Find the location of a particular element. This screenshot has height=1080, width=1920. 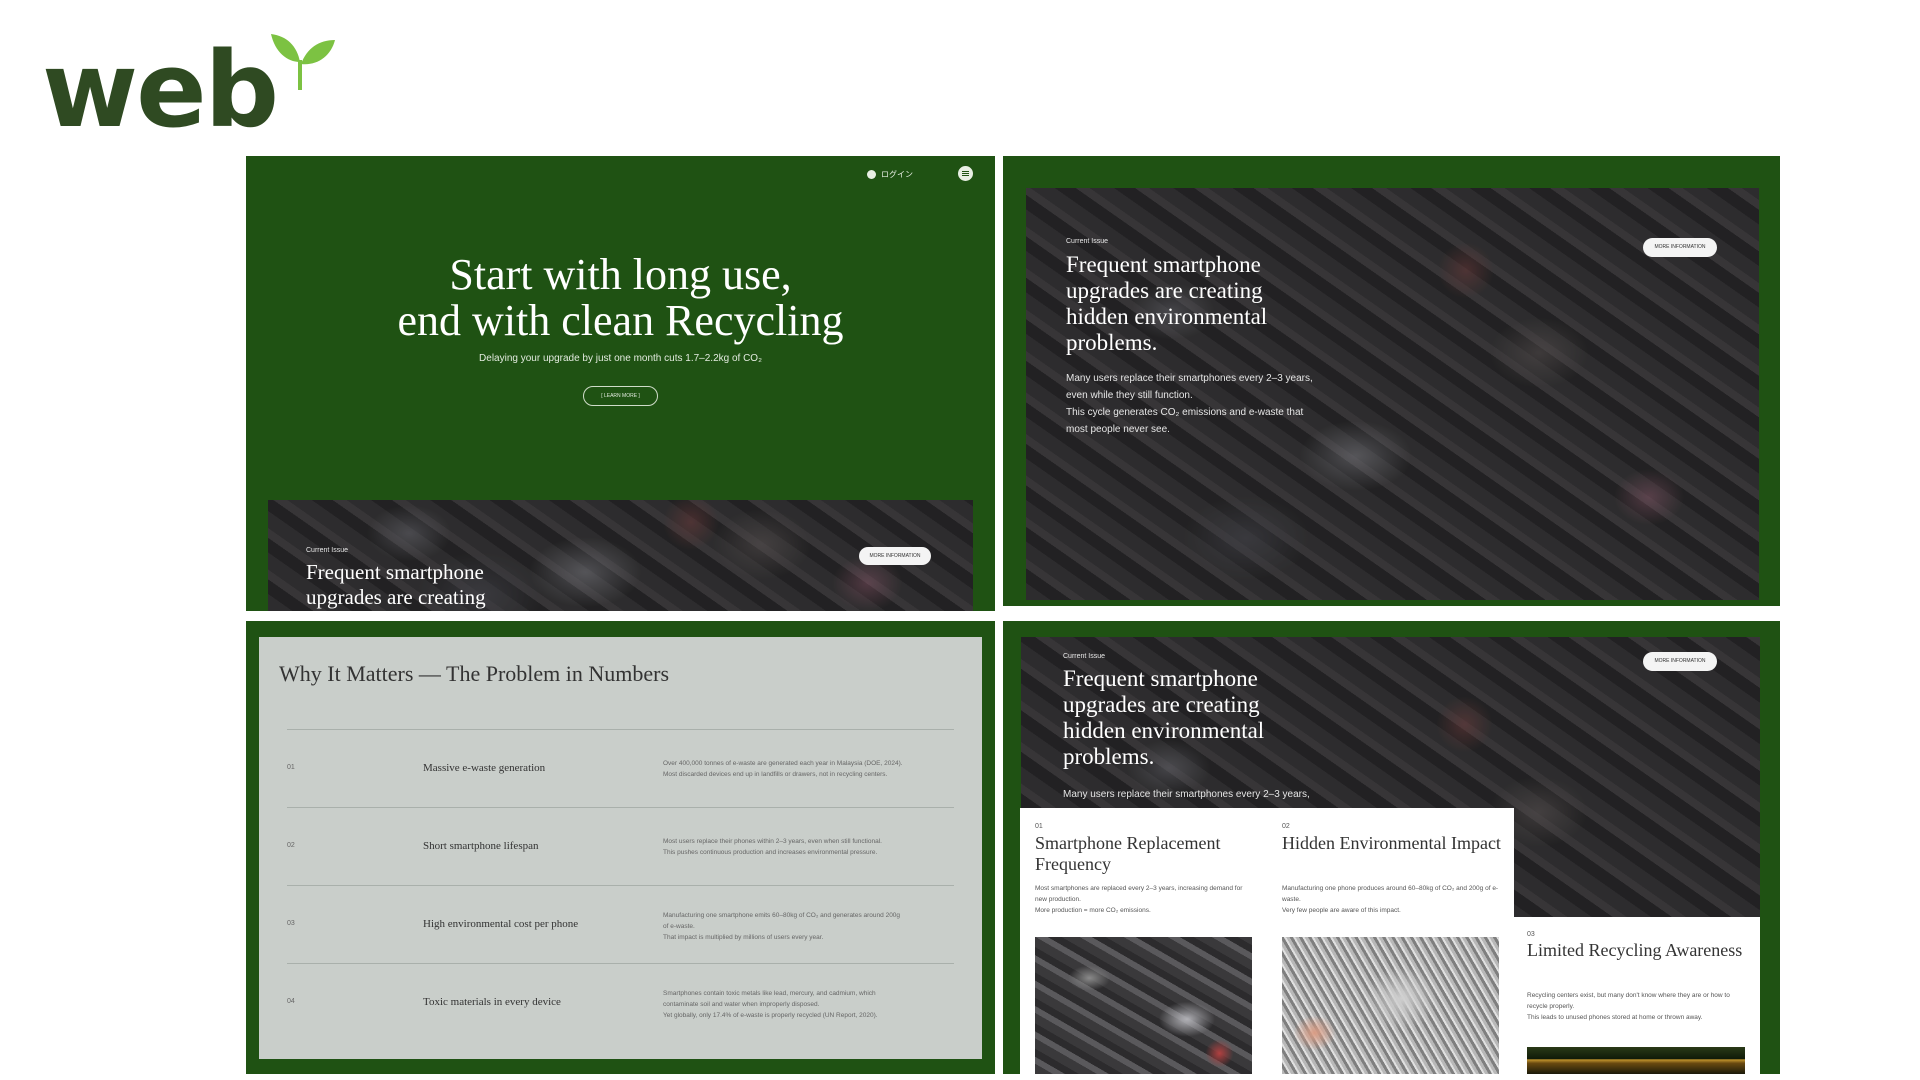

feature-number: 03 is located at coordinates (1531, 934).